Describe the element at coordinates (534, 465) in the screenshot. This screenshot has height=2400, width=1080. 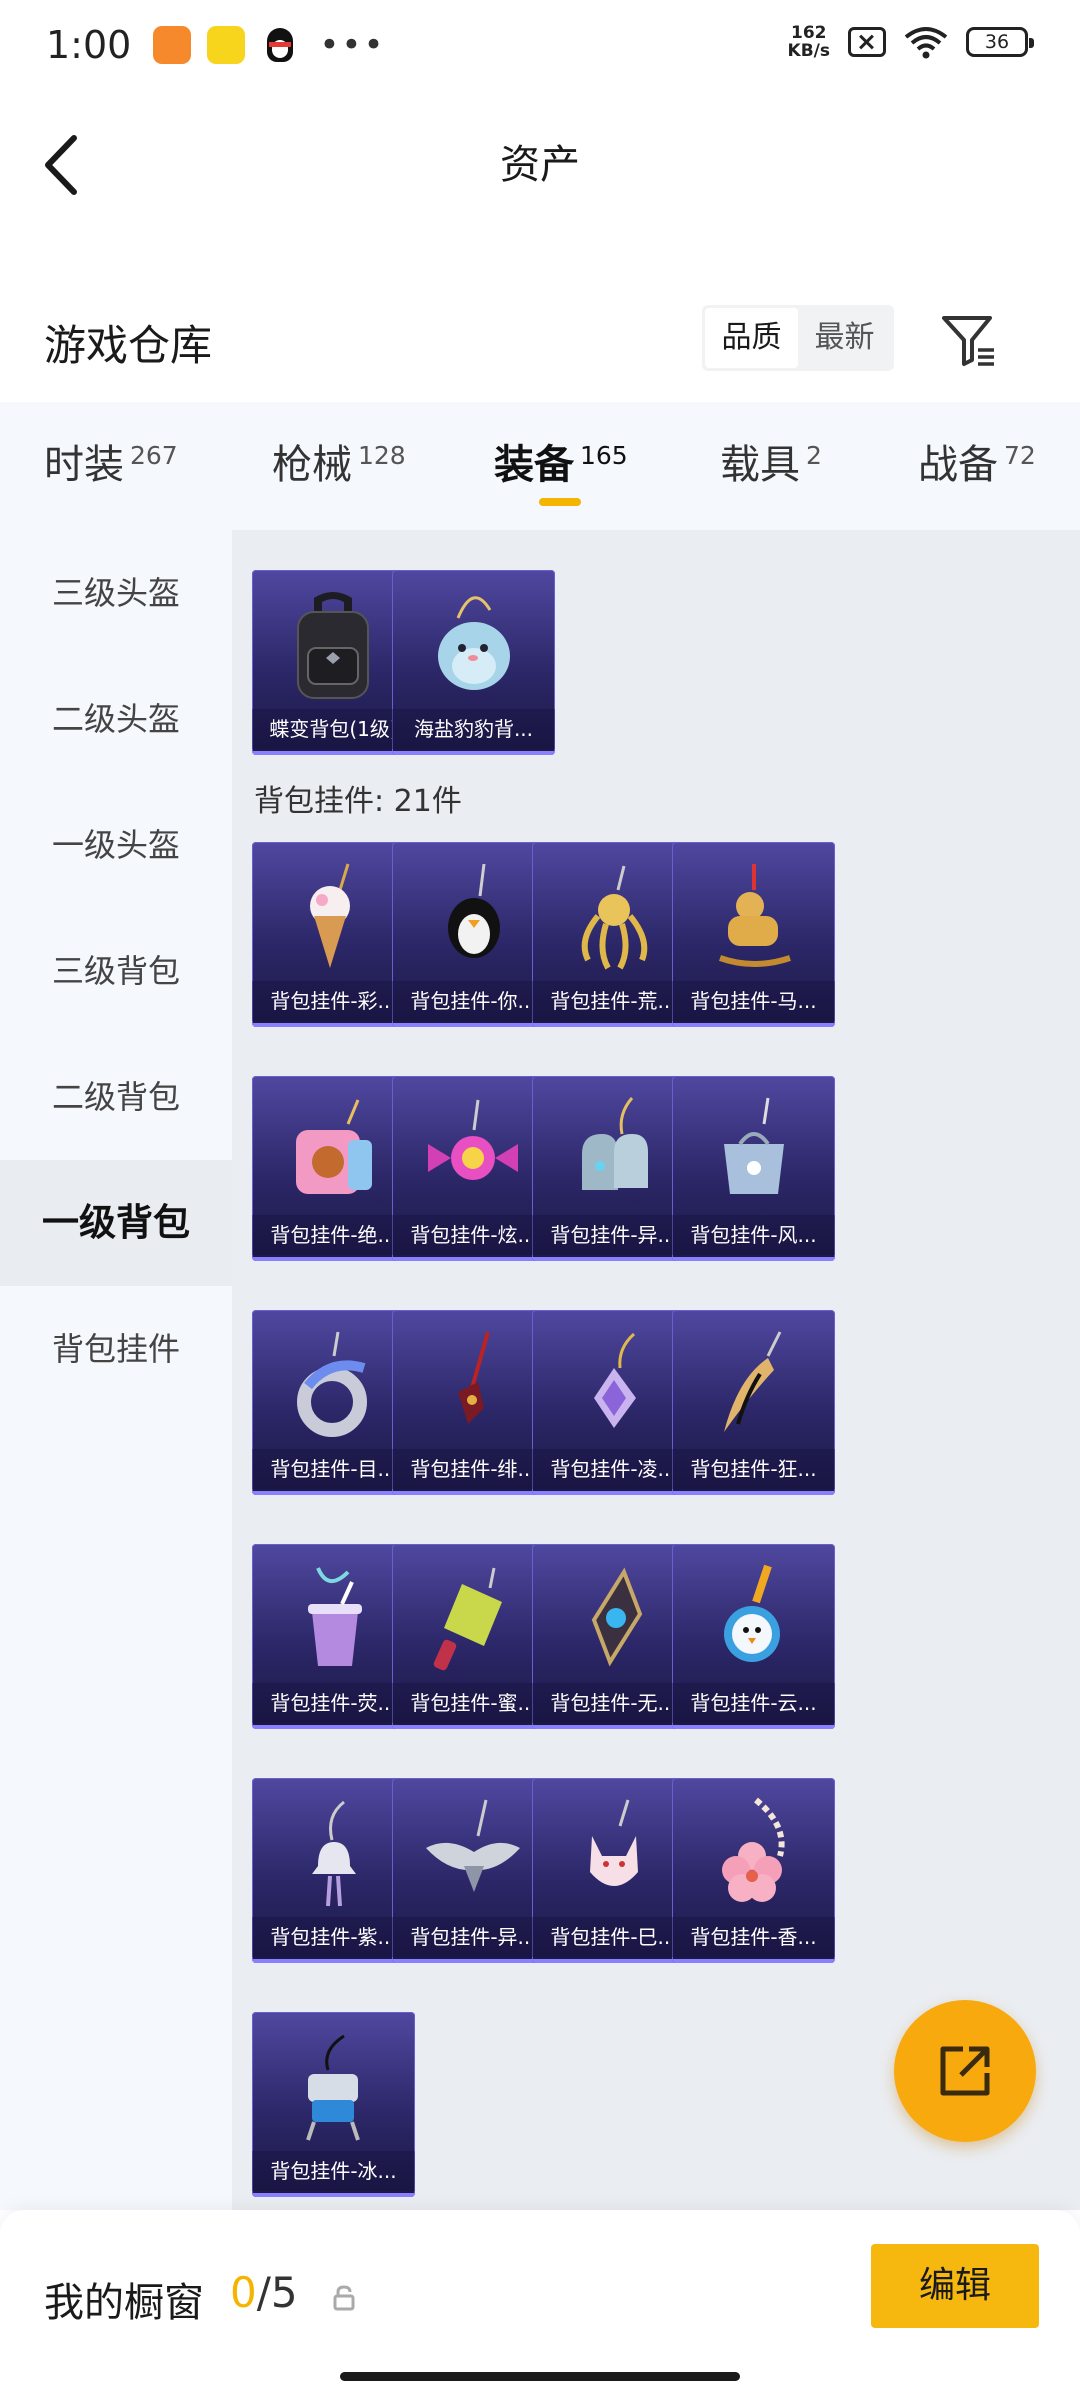
I see `tab-label: 装备` at that location.